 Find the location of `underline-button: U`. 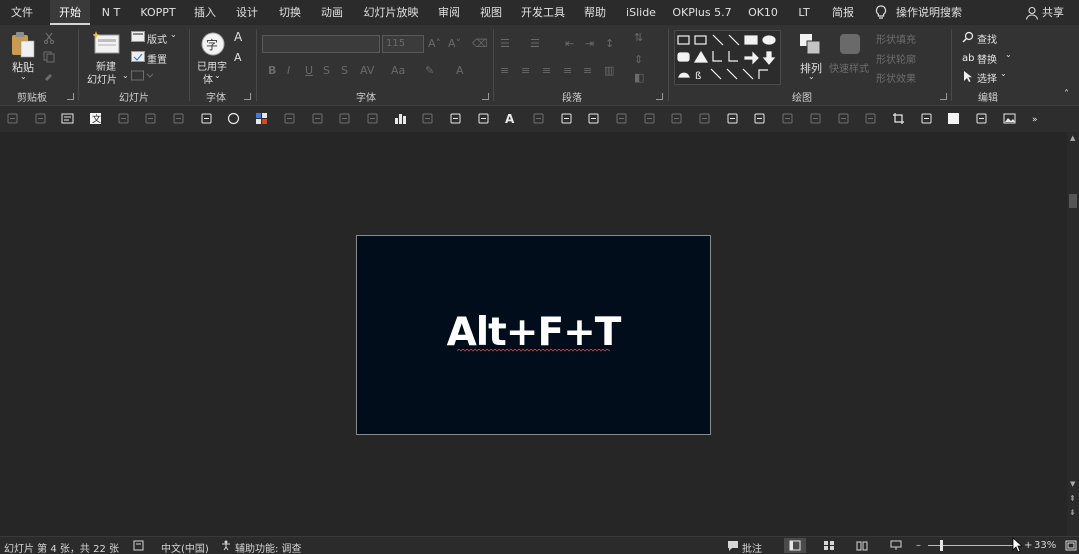

underline-button: U is located at coordinates (309, 70).